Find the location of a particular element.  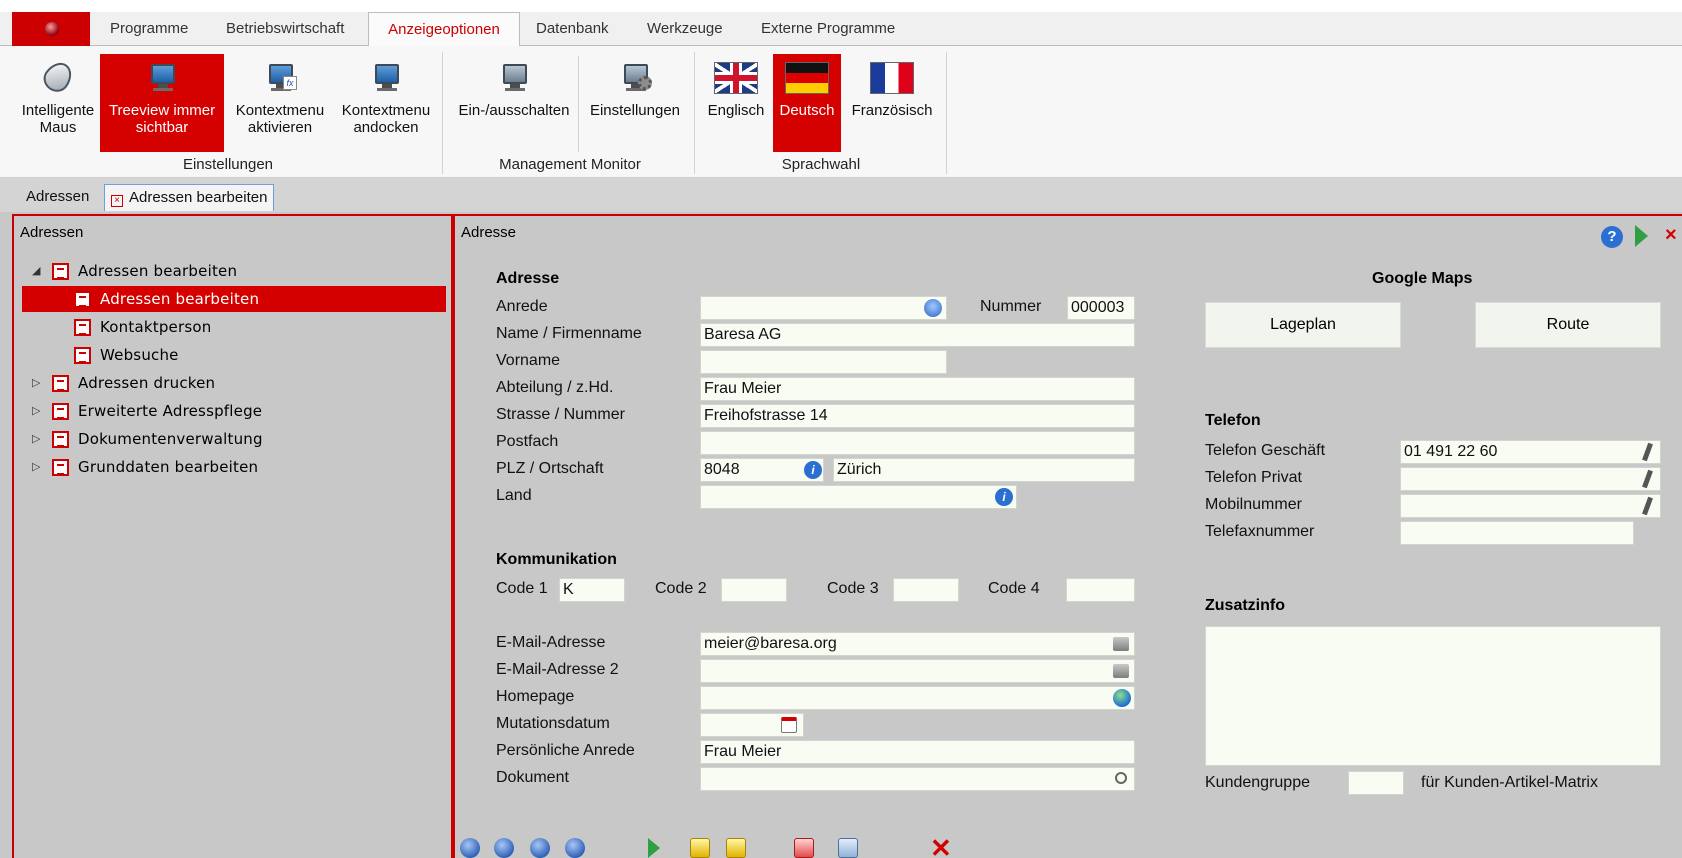

tab-anzeigeoptionen: Anzeigeoptionen is located at coordinates (444, 29).